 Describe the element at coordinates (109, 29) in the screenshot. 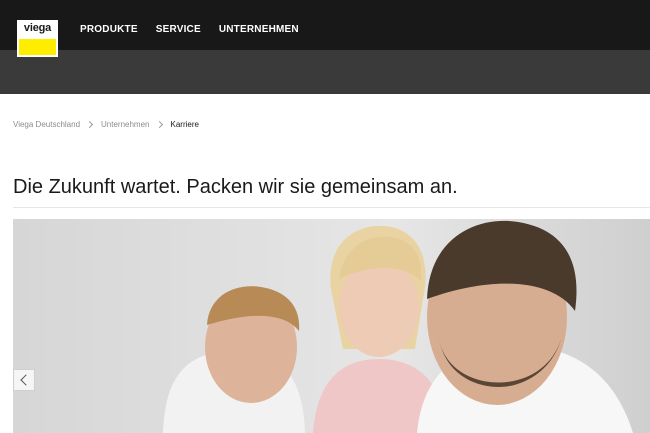

I see `nav-item-produkte: PRODUKTE` at that location.